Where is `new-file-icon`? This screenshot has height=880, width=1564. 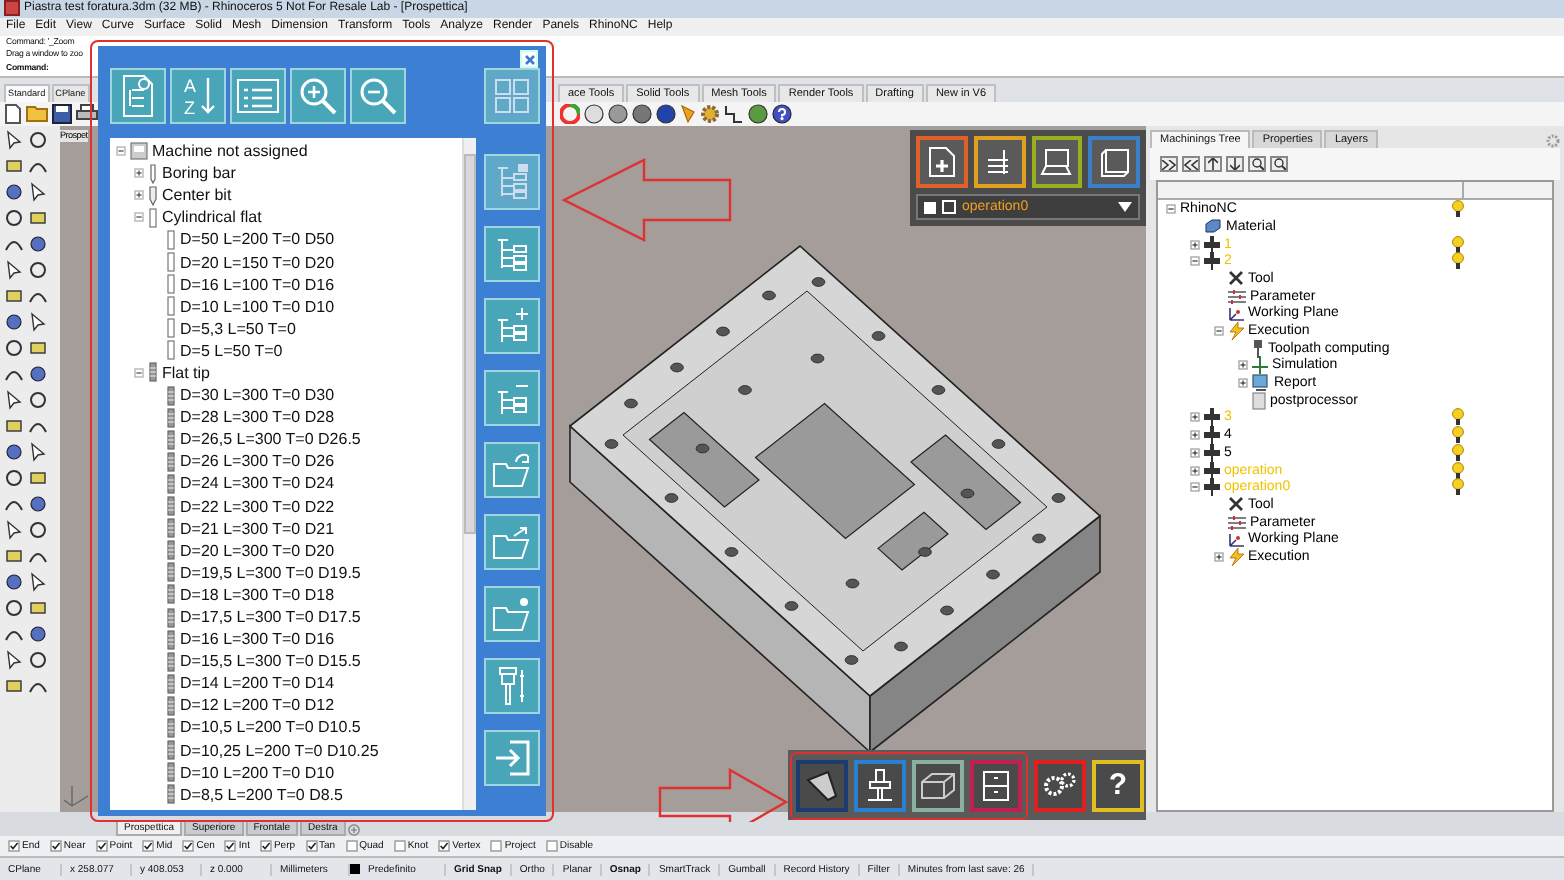 new-file-icon is located at coordinates (13, 113).